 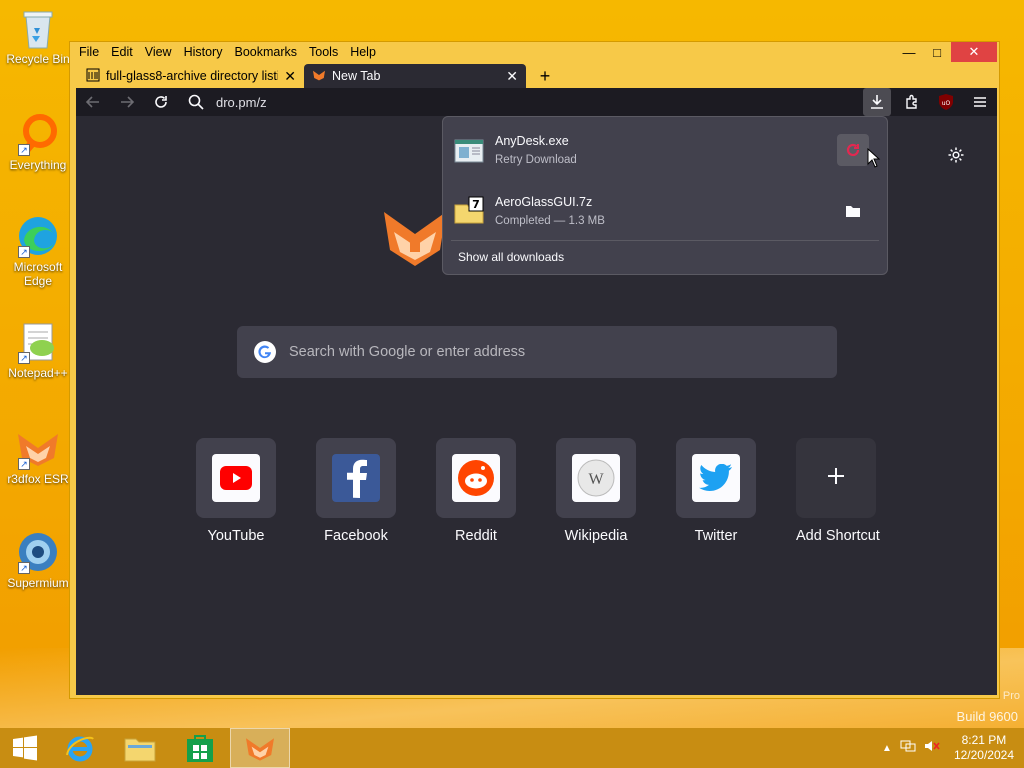 What do you see at coordinates (236, 491) in the screenshot?
I see `shortcut-youtube: YouTube` at bounding box center [236, 491].